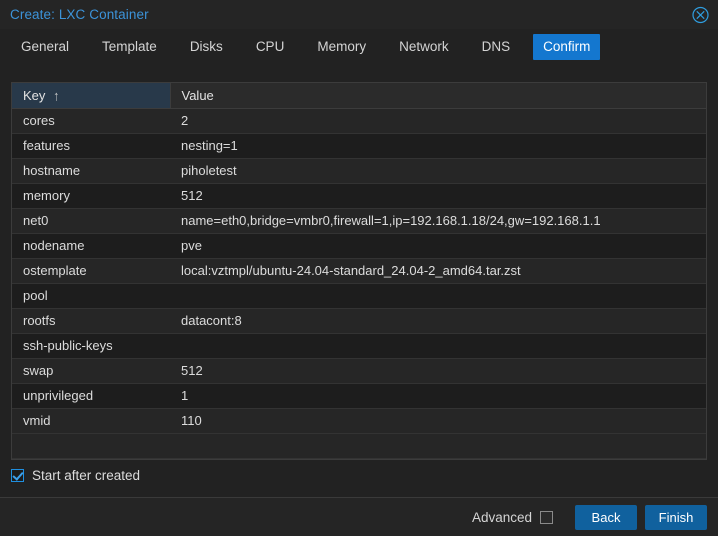  I want to click on table-header: Key ↑ Value, so click(359, 96).